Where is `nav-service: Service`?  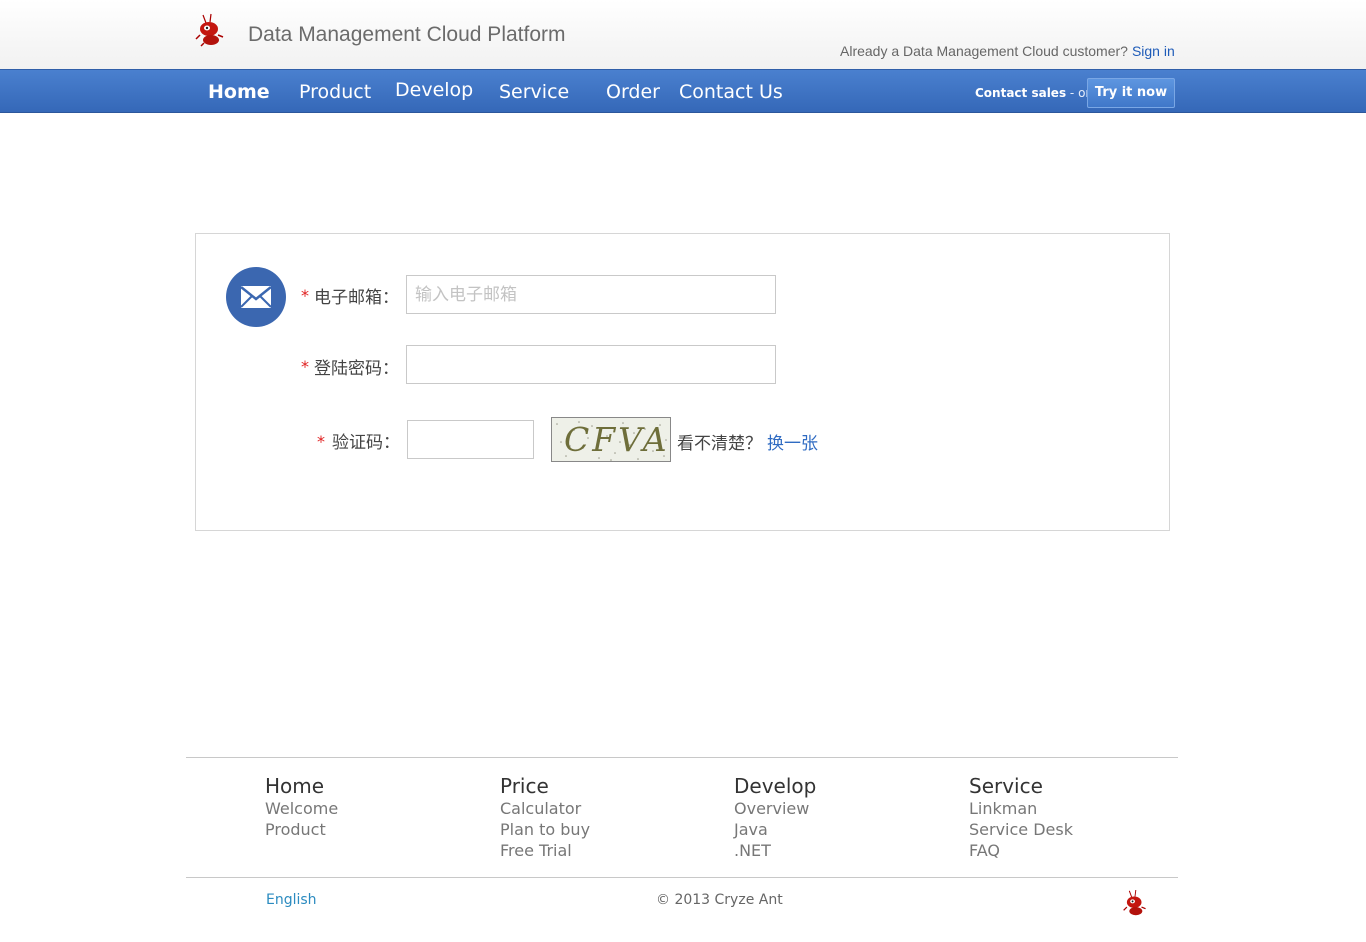 nav-service: Service is located at coordinates (534, 92).